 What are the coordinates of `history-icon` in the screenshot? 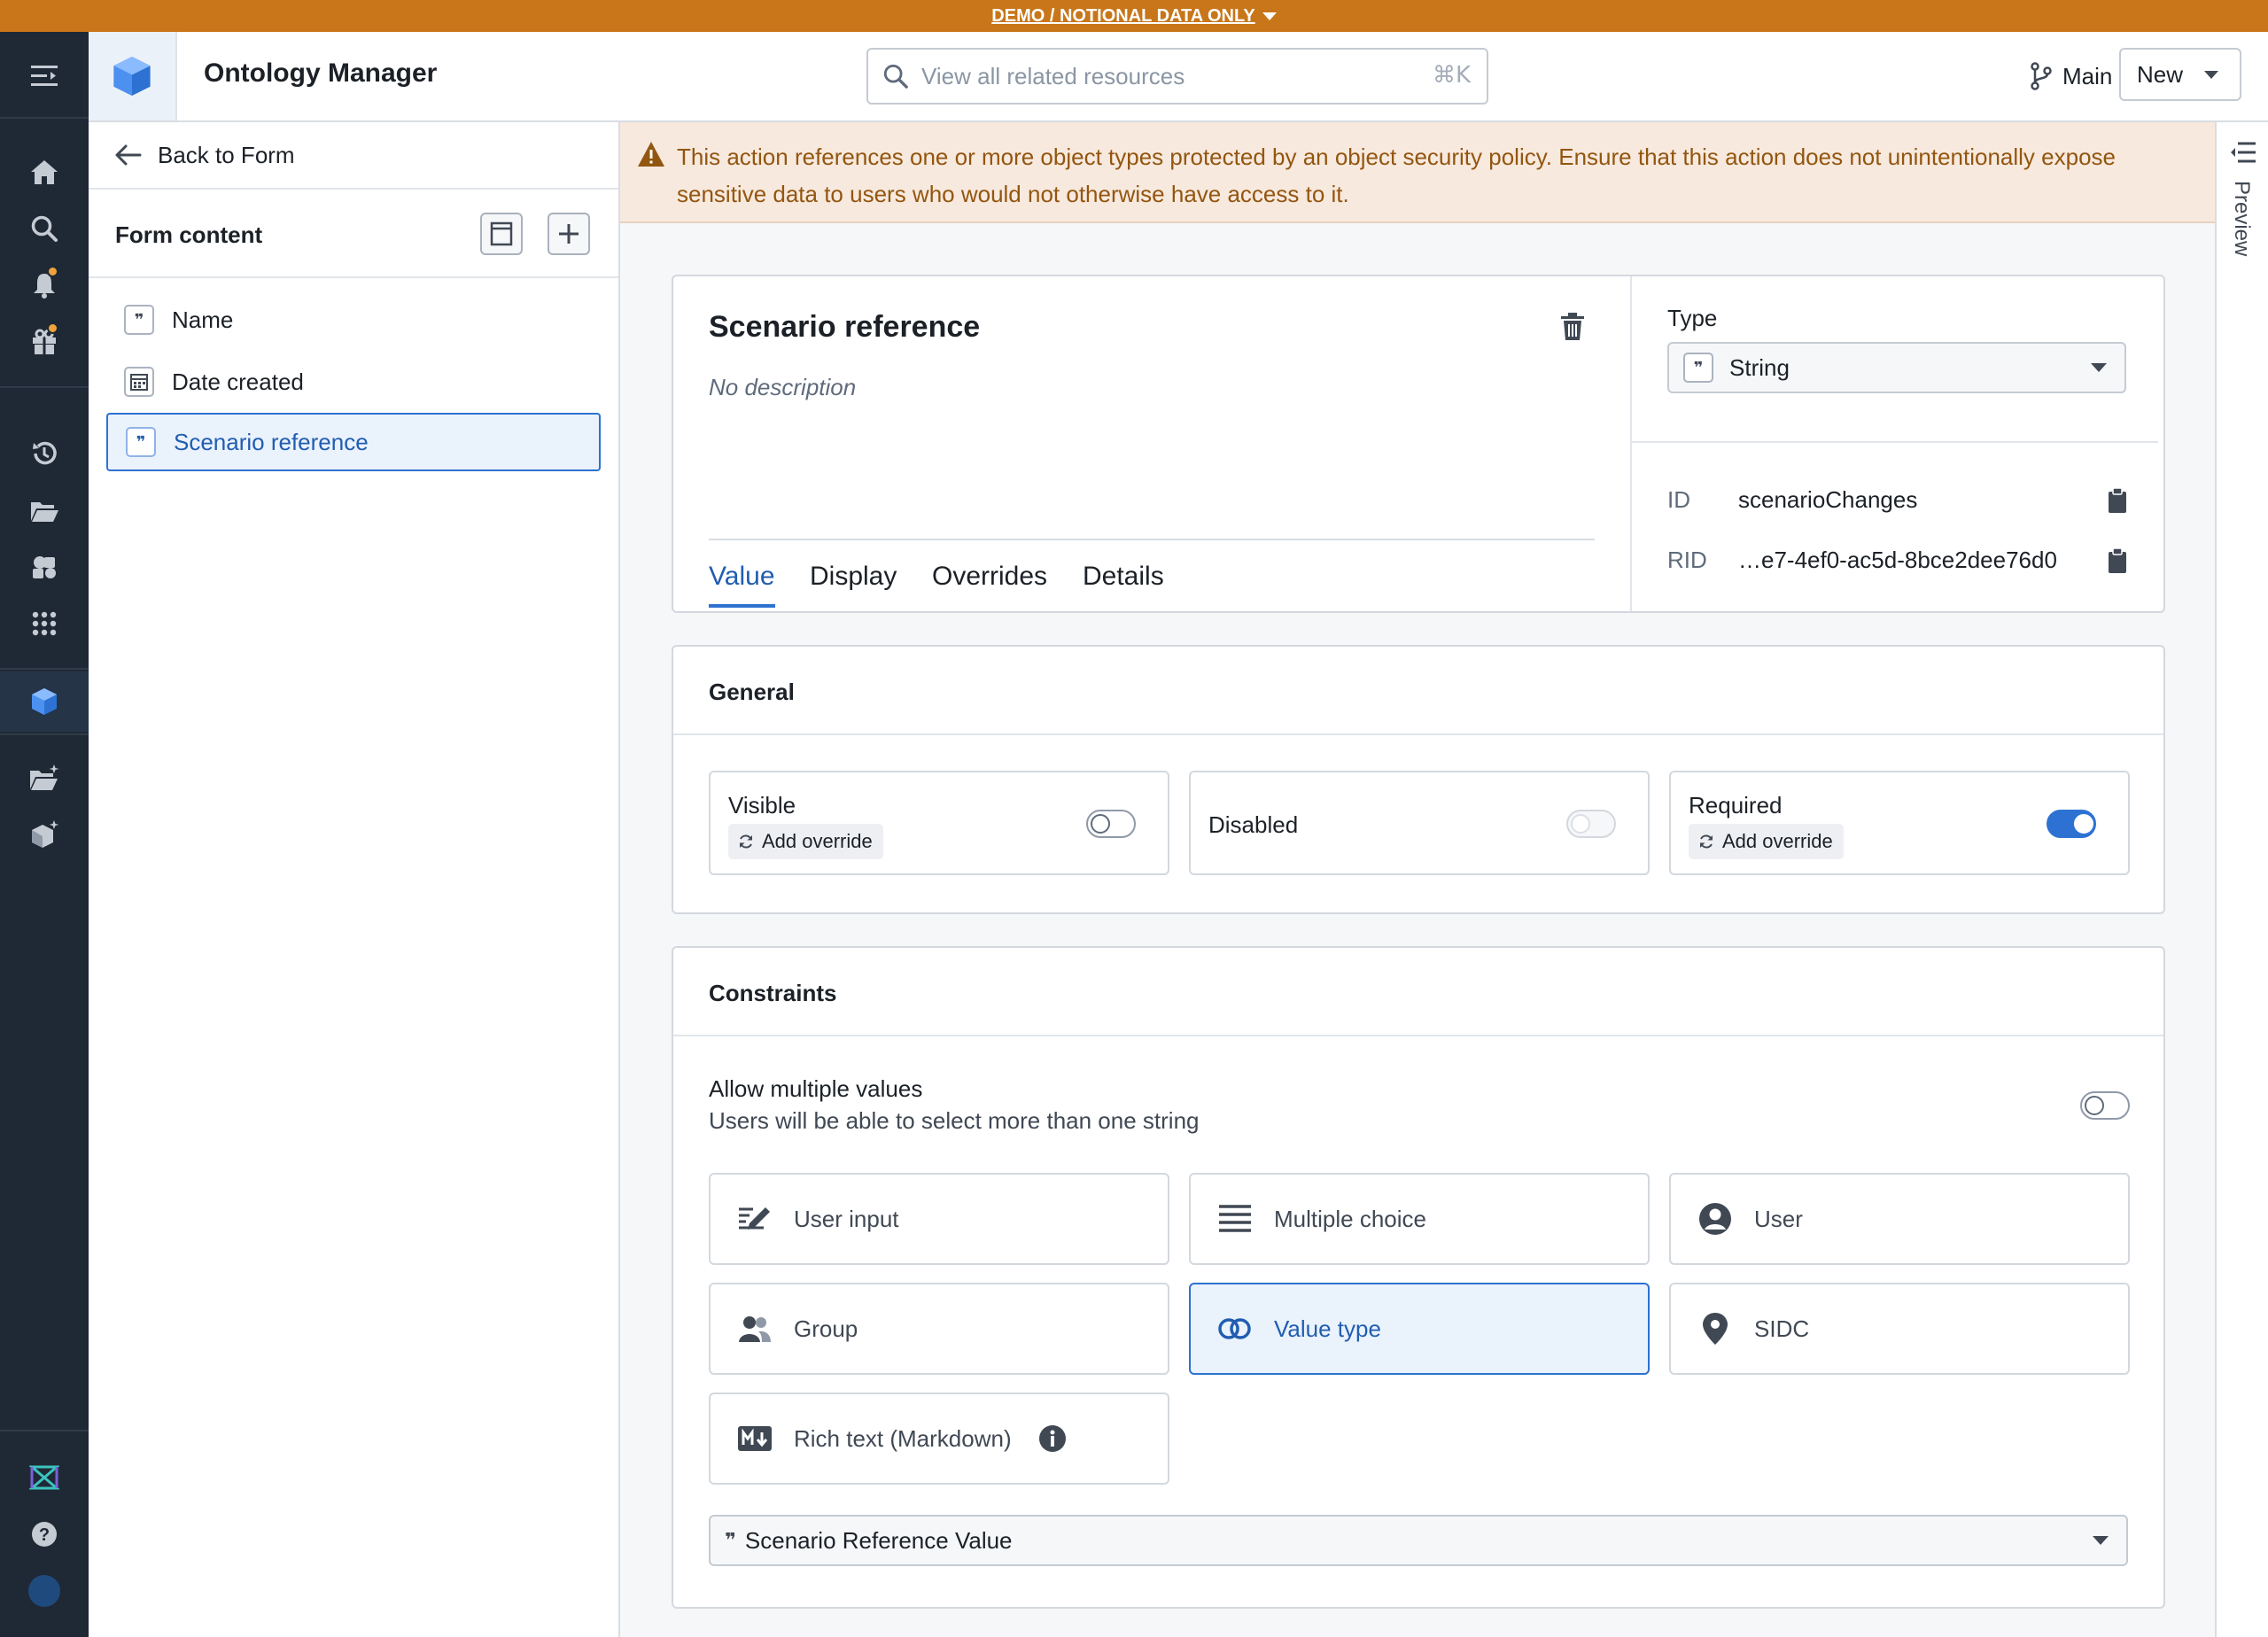 It's located at (44, 453).